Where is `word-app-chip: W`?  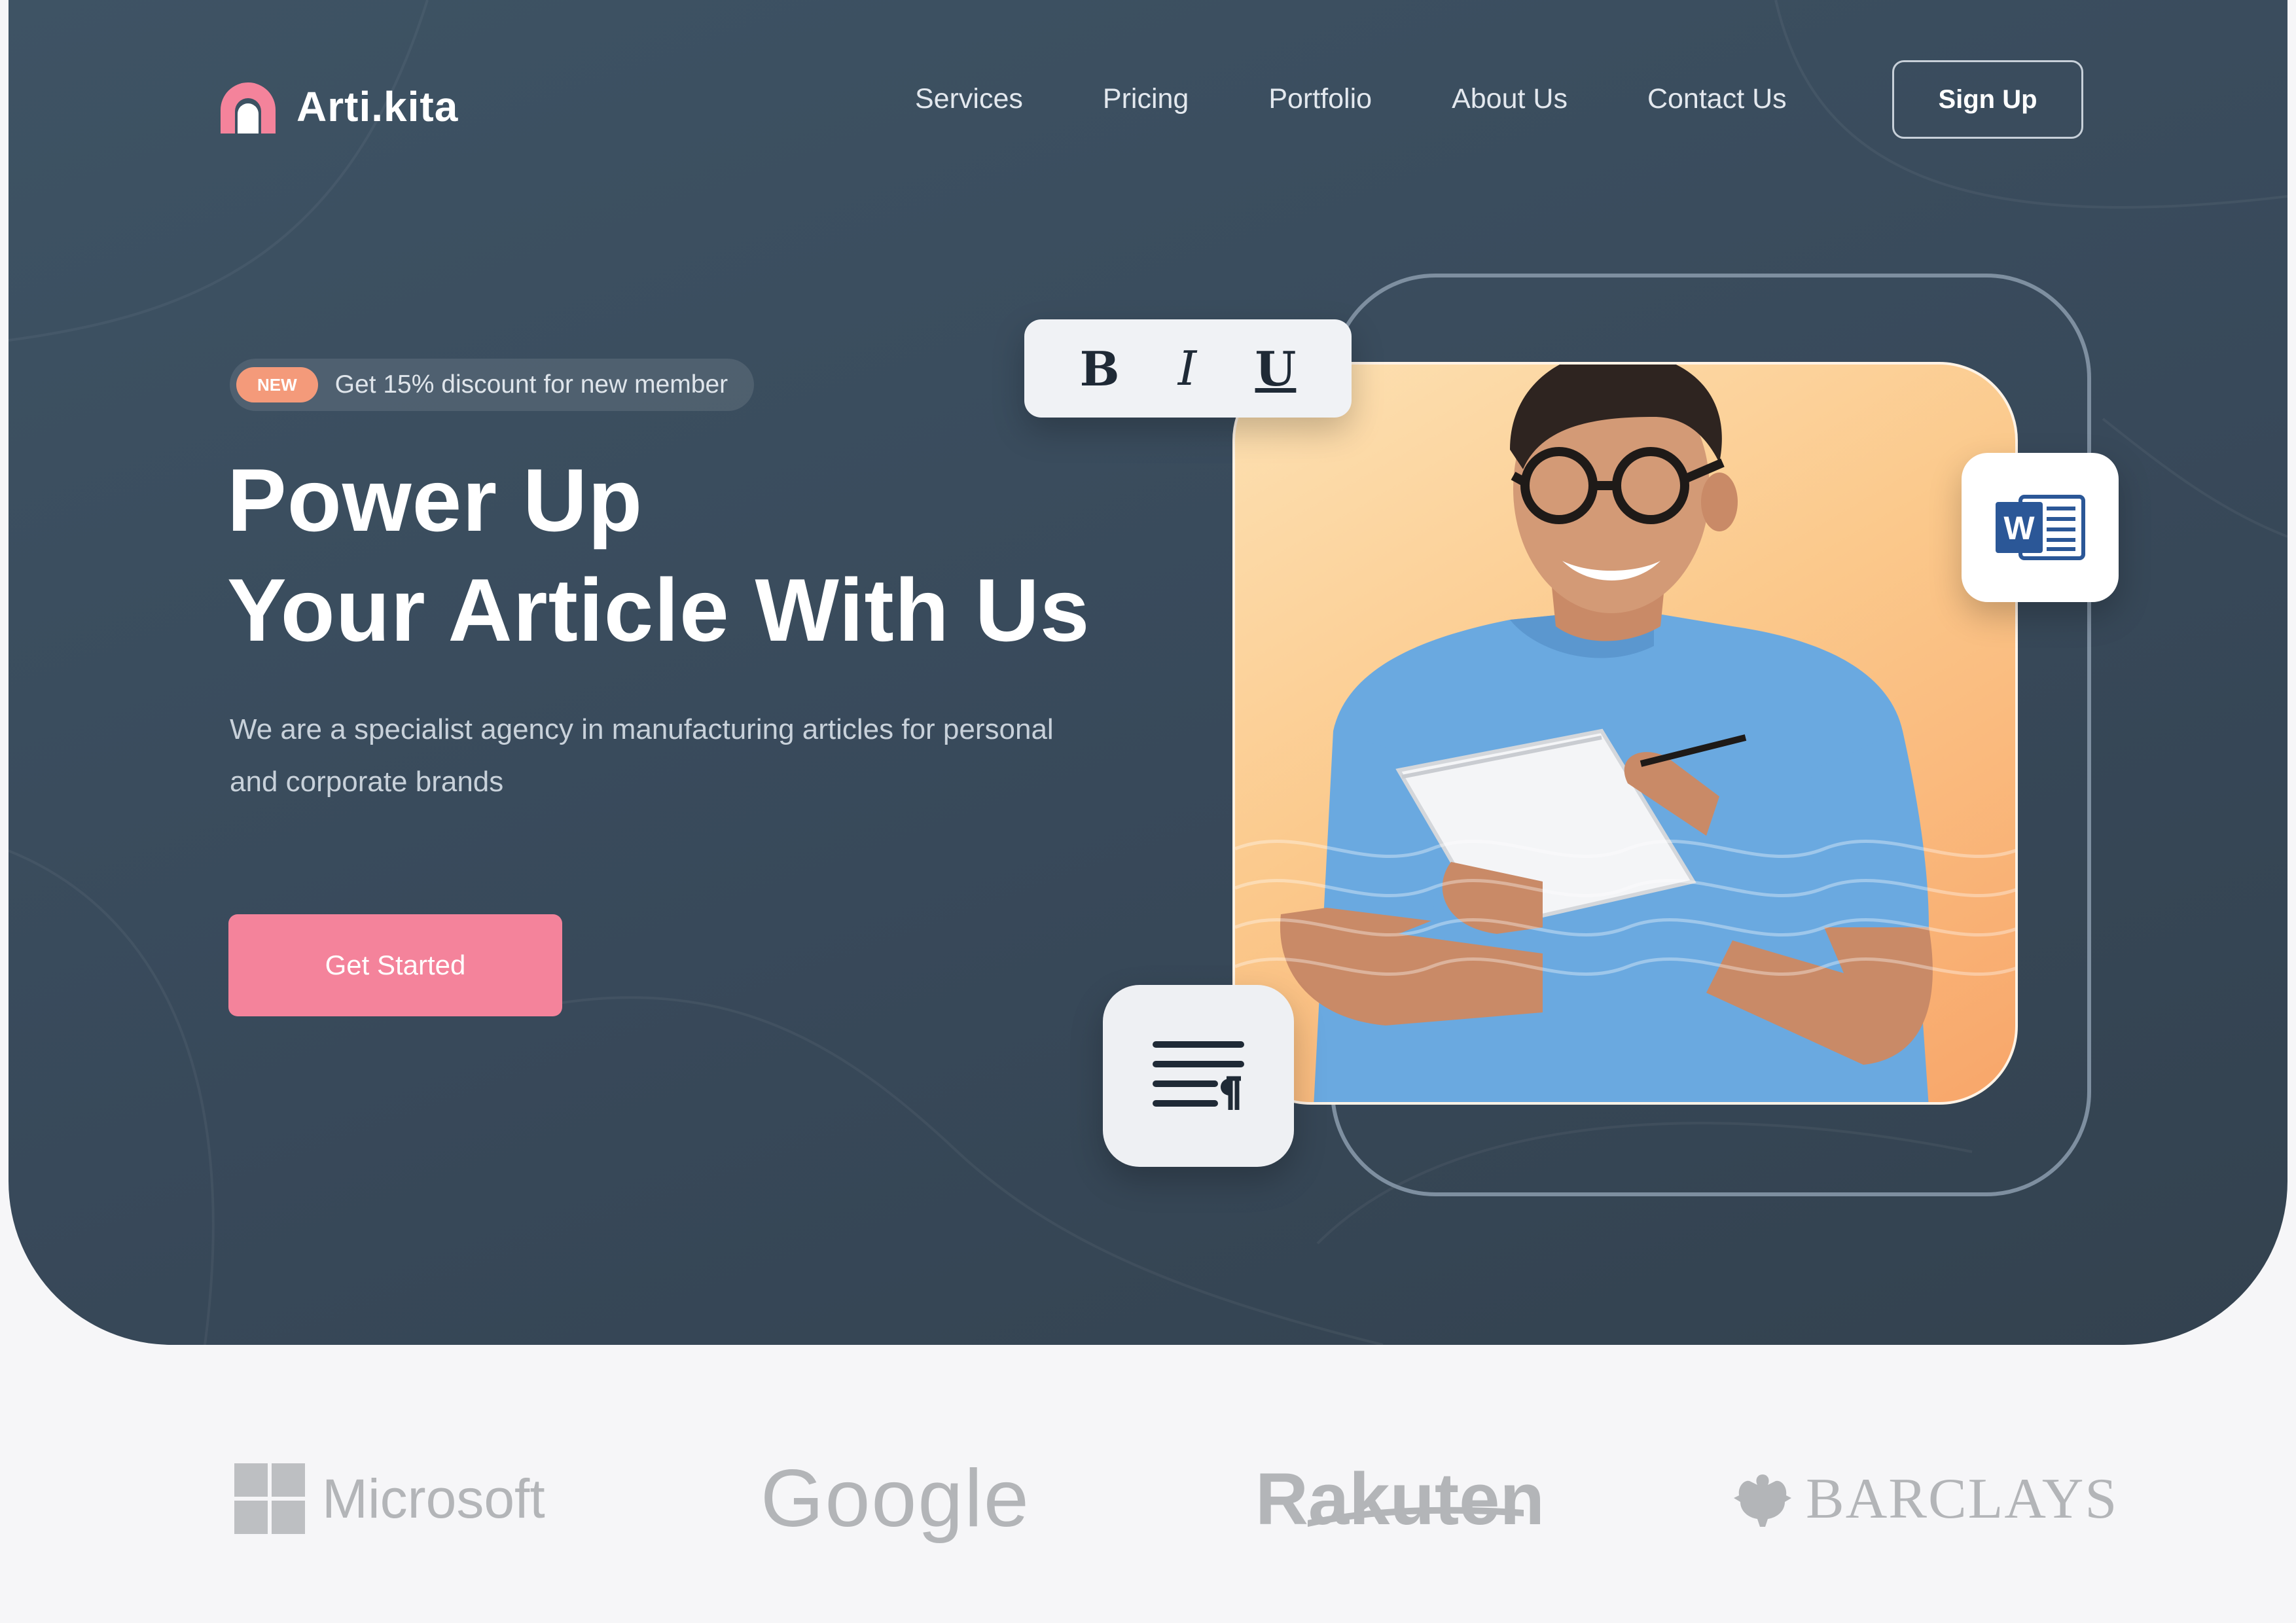 word-app-chip: W is located at coordinates (2040, 527).